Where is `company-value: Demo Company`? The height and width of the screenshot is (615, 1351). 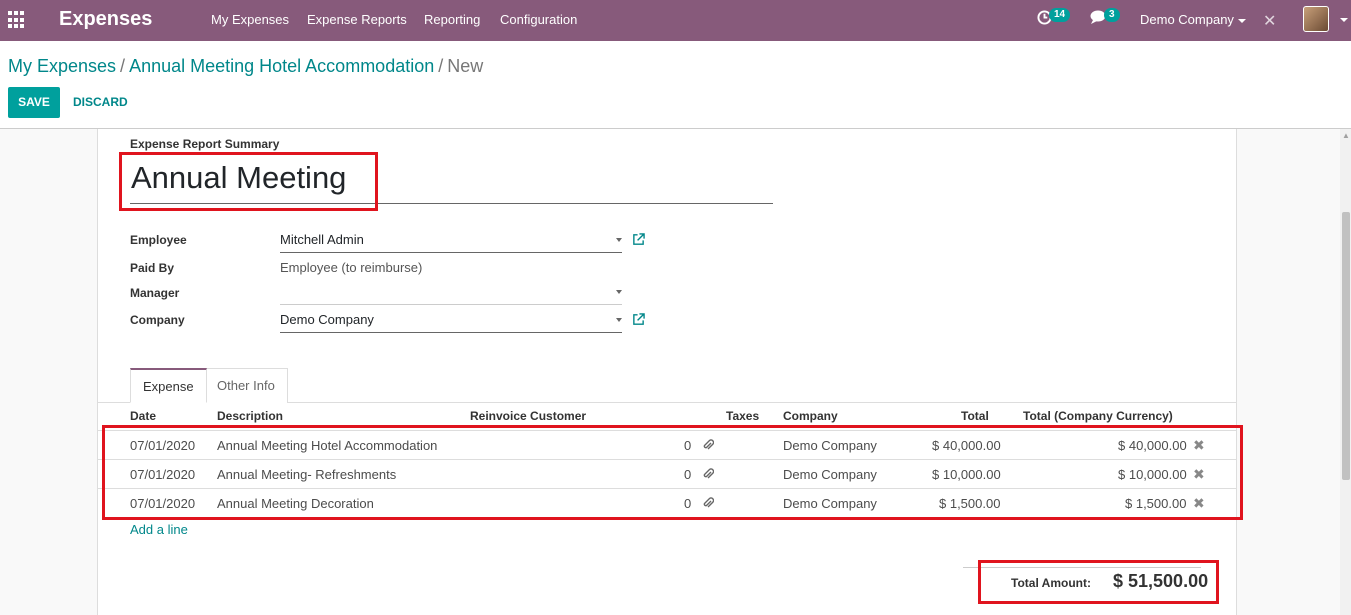 company-value: Demo Company is located at coordinates (327, 319).